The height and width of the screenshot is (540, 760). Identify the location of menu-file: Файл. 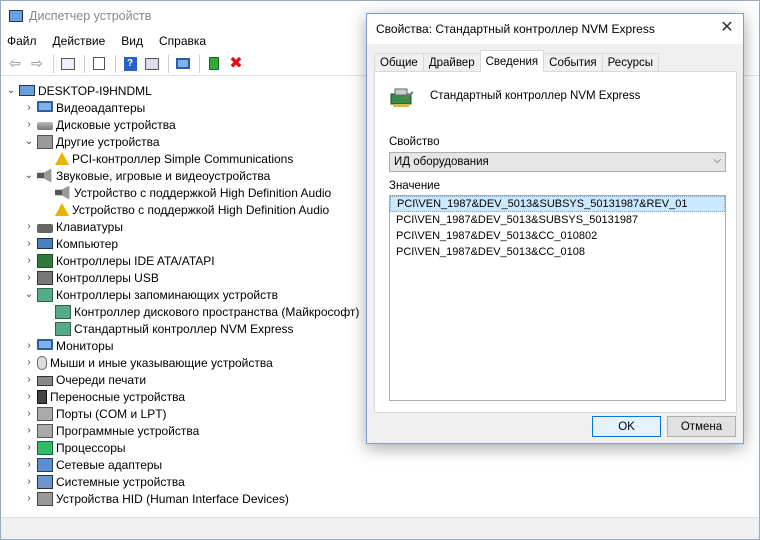
(22, 41).